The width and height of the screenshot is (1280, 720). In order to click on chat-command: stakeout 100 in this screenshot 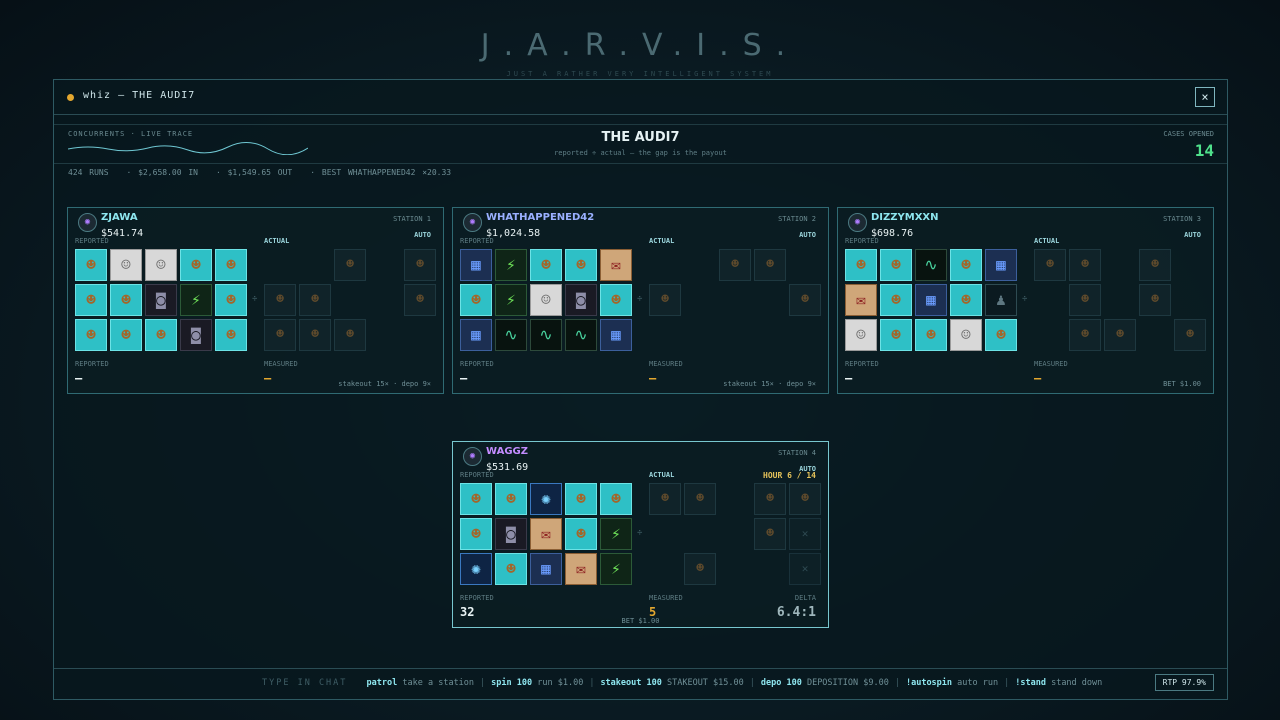, I will do `click(630, 683)`.